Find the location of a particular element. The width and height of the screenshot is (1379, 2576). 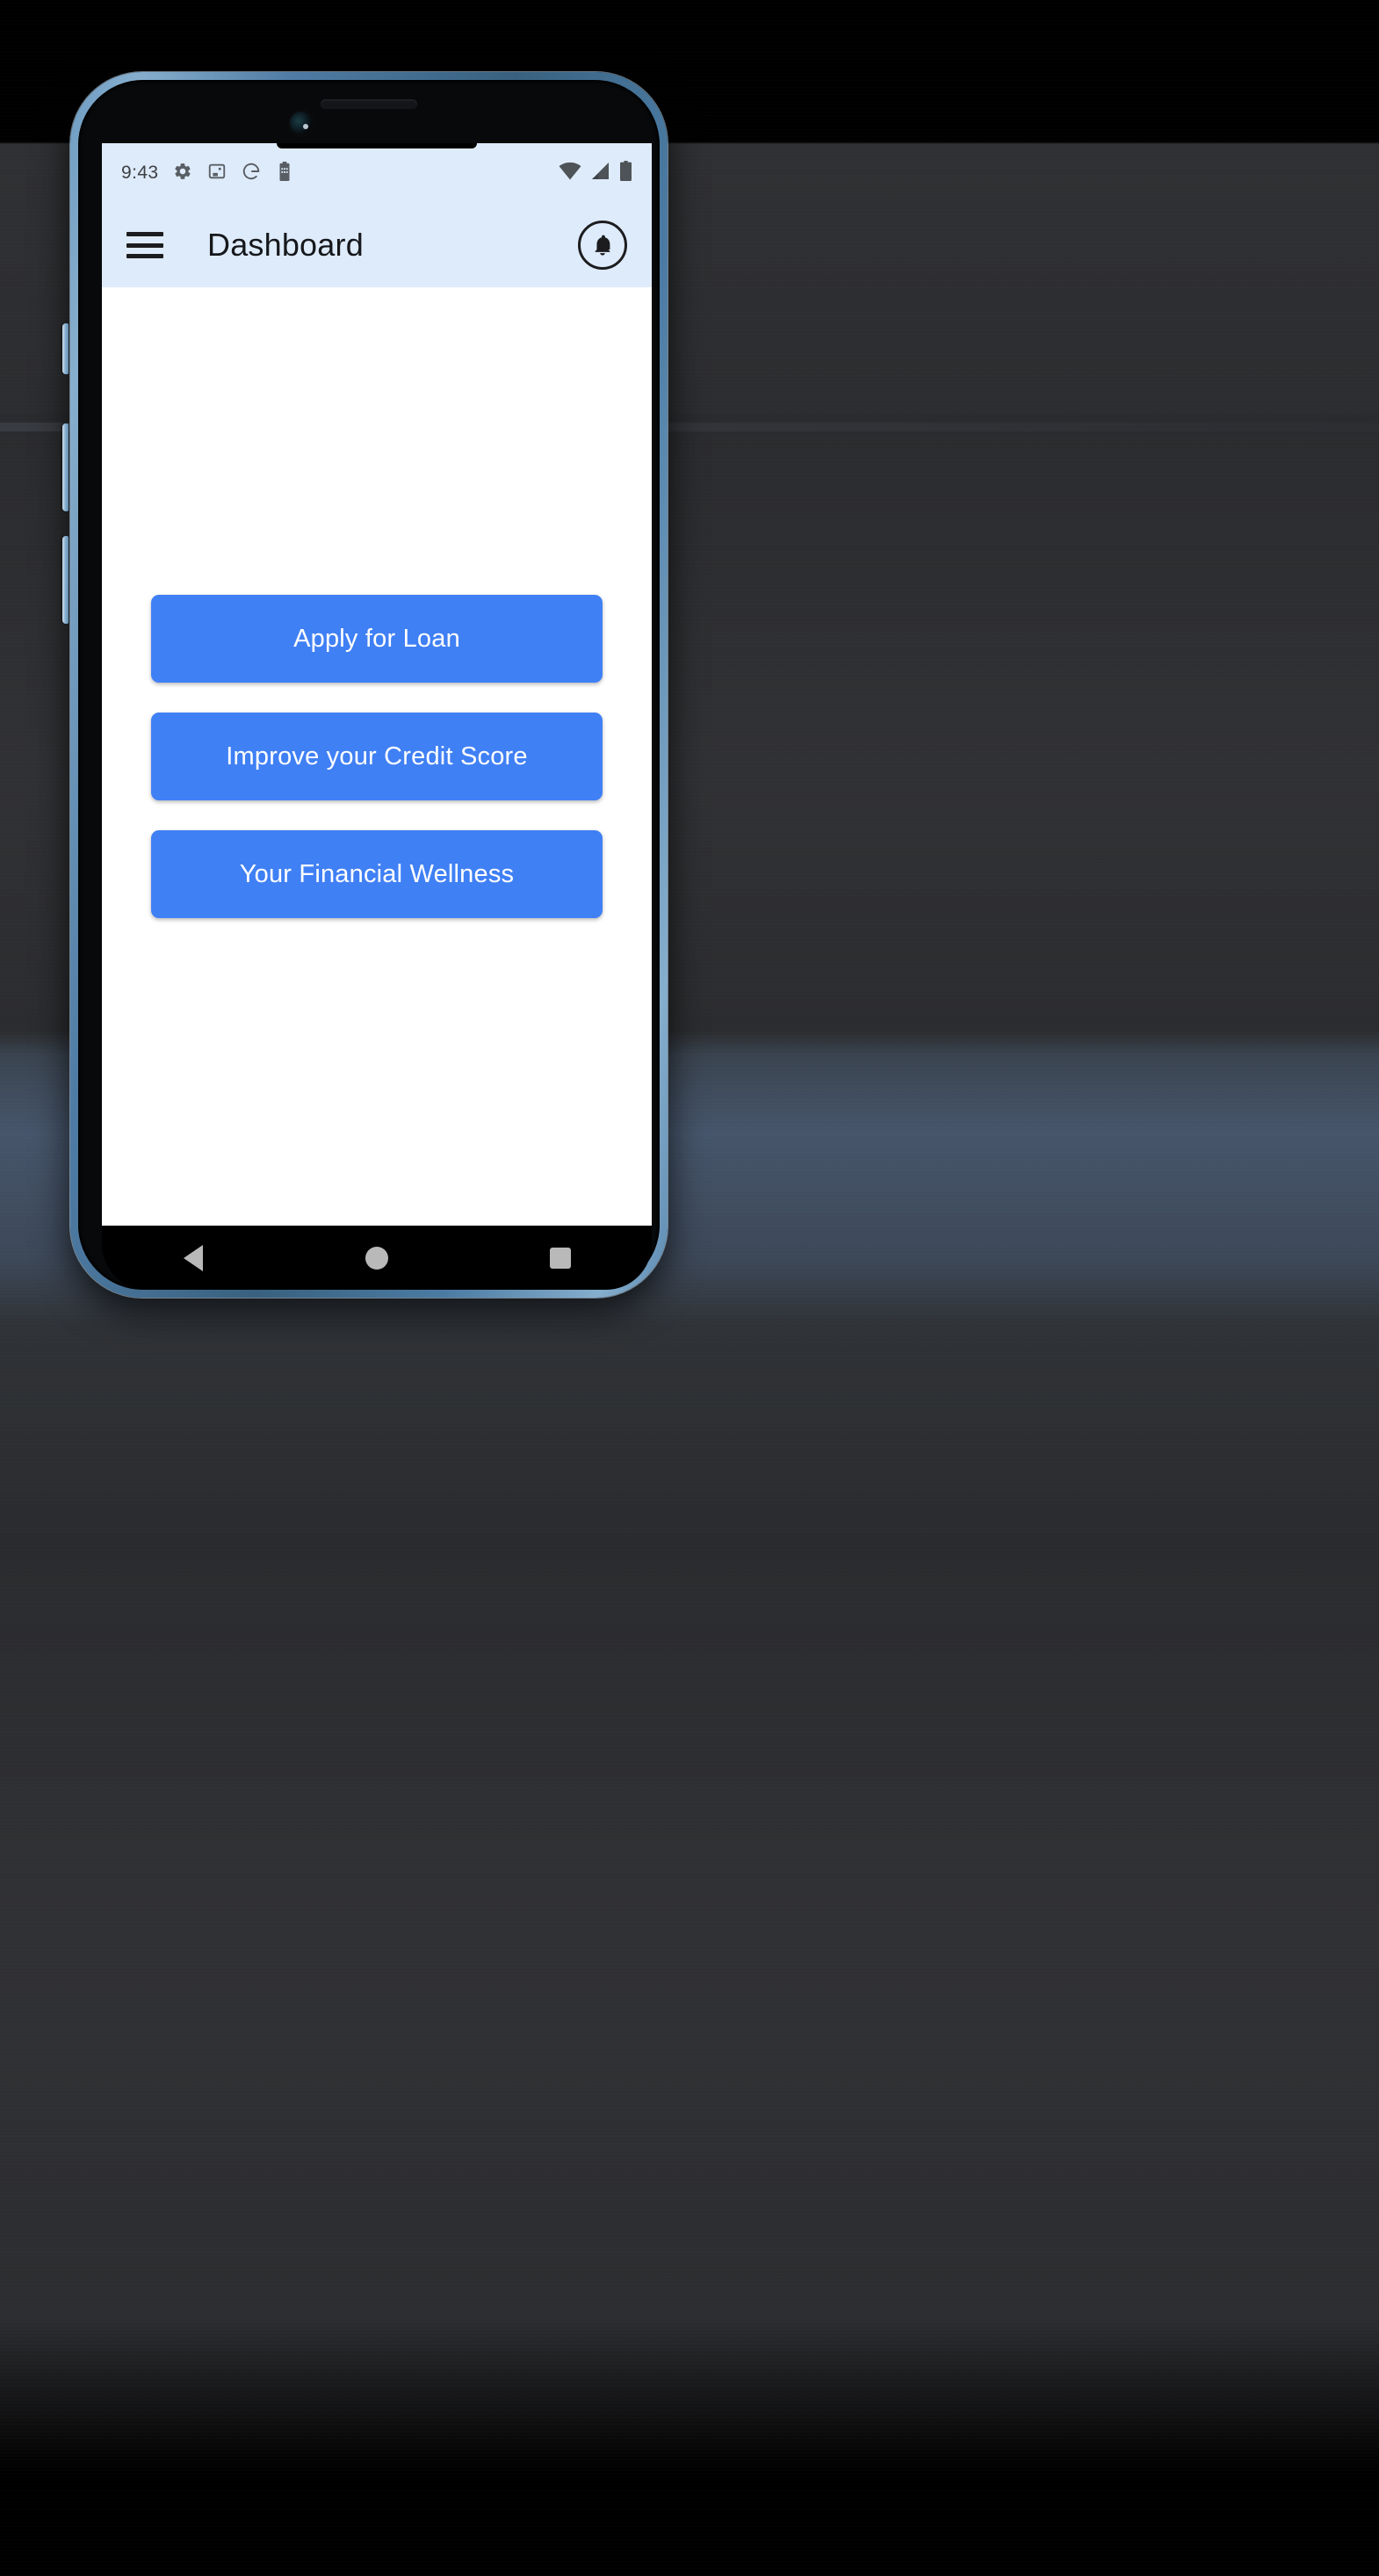

square-recents-icon is located at coordinates (560, 1258).